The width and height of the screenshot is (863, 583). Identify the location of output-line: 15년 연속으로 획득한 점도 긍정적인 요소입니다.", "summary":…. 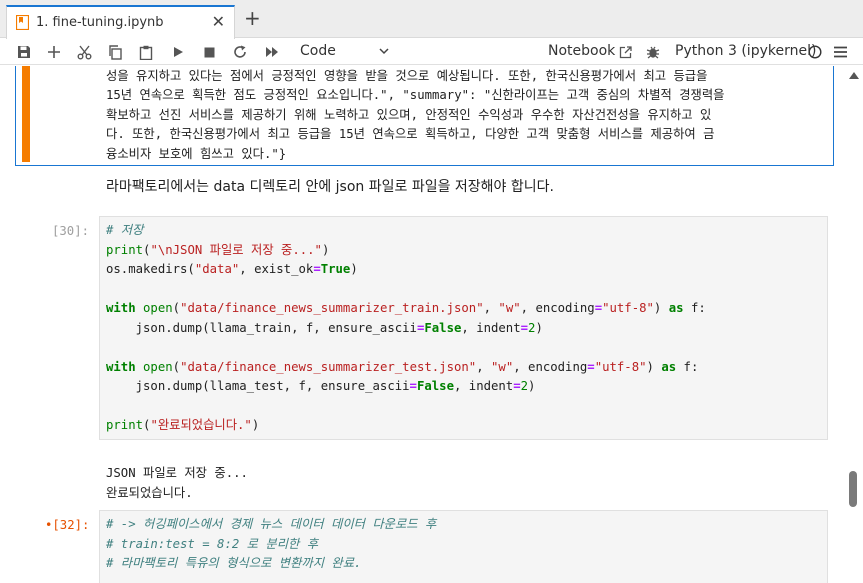
(415, 95).